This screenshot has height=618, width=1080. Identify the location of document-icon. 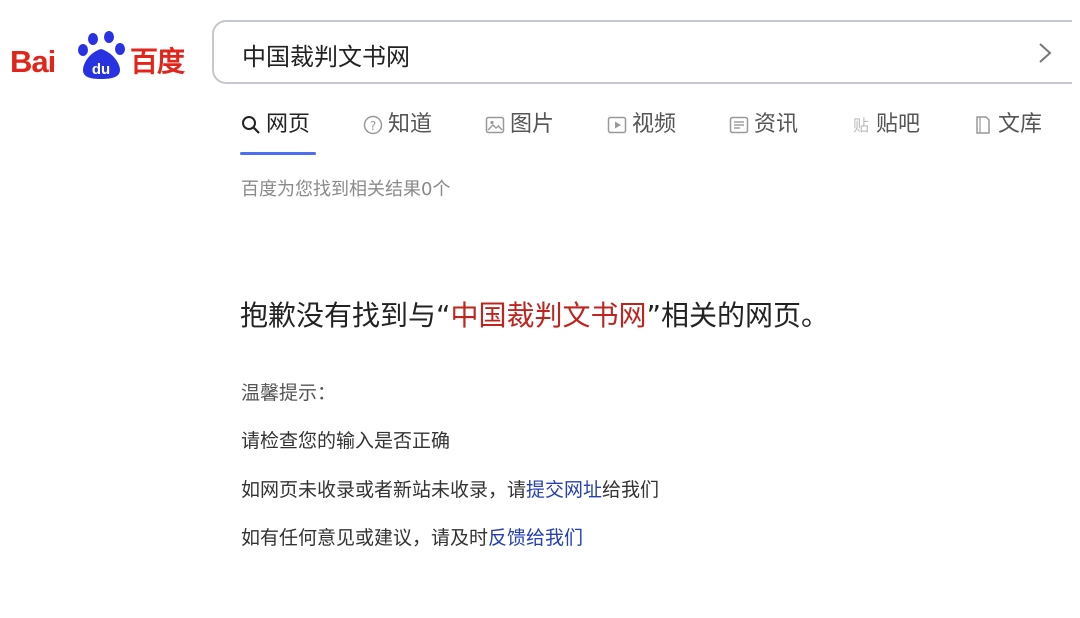
(983, 125).